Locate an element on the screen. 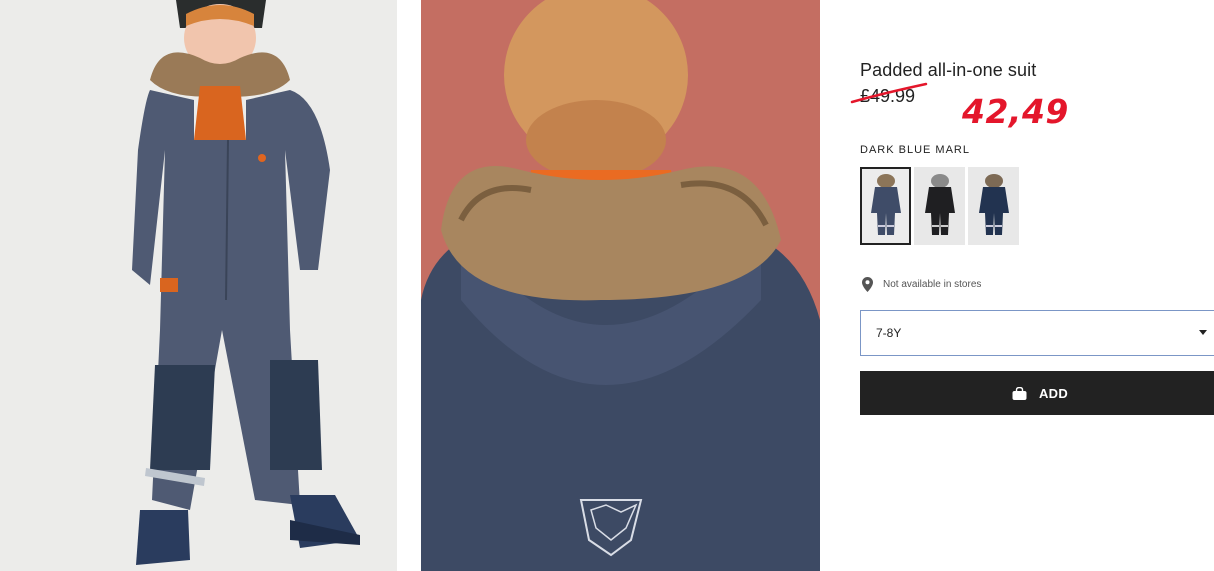 This screenshot has width=1214, height=571. size-select-value: 7-8Y is located at coordinates (889, 333).